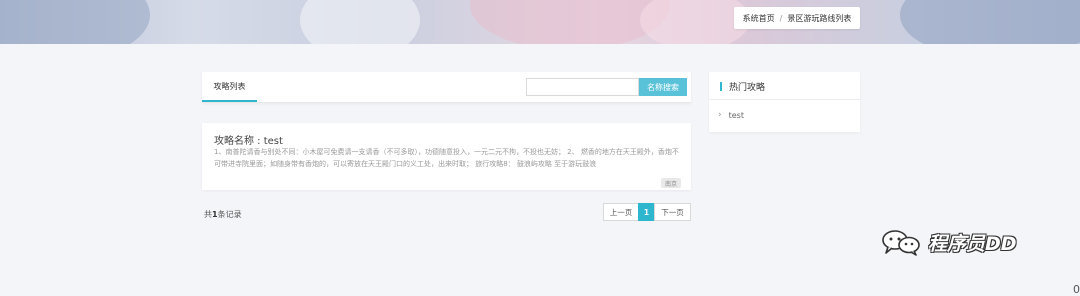 This screenshot has width=1080, height=296. I want to click on sidebar-title: 热门攻略, so click(747, 88).